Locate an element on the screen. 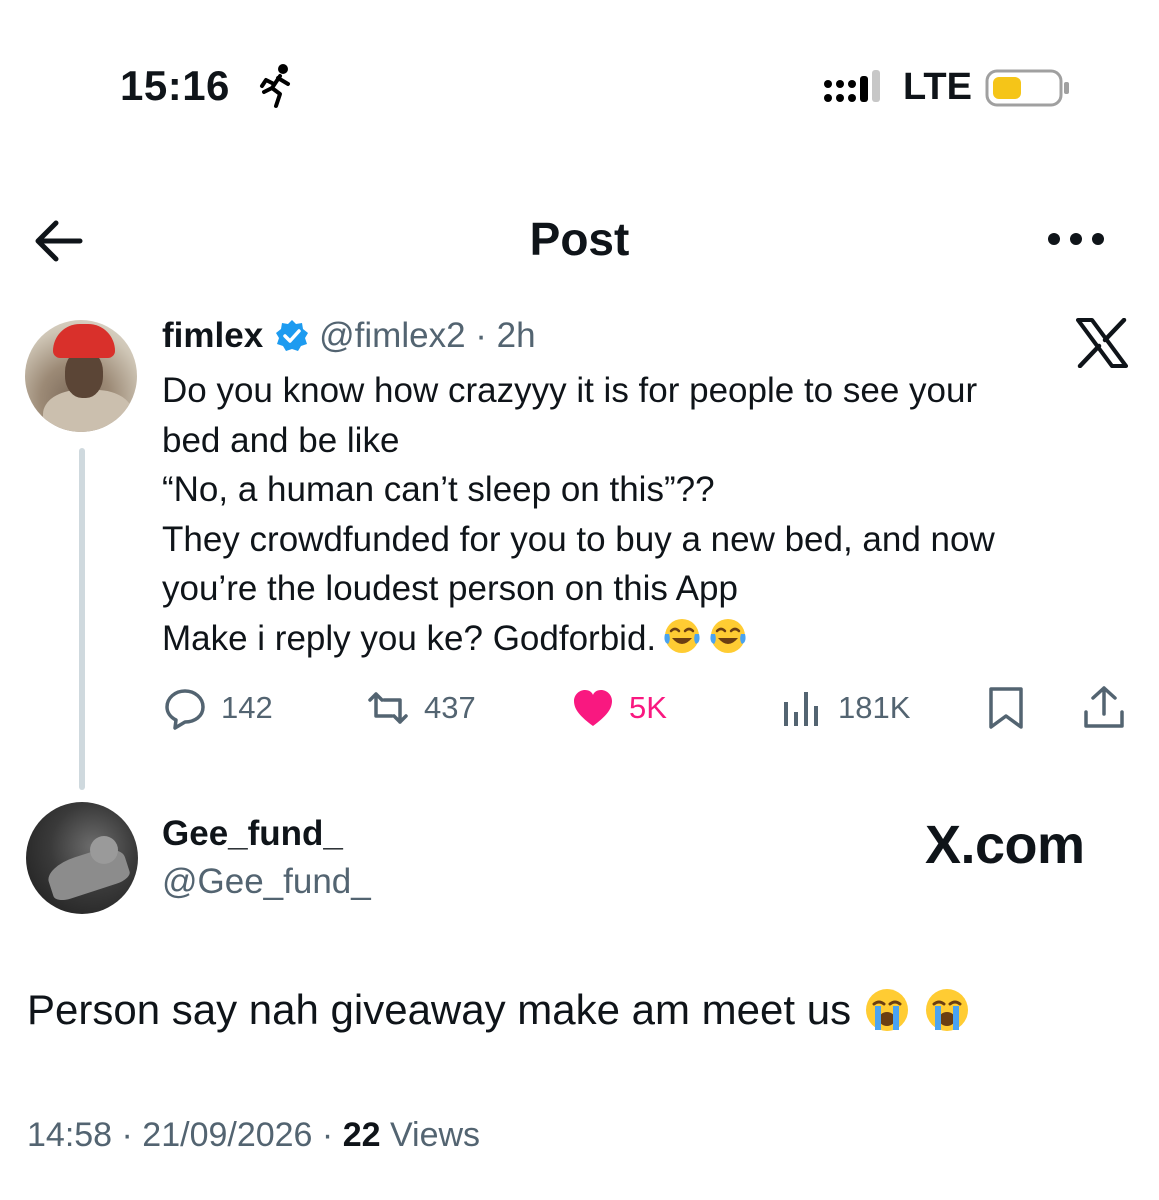 This screenshot has width=1159, height=1200. reply-count: 142 is located at coordinates (247, 707).